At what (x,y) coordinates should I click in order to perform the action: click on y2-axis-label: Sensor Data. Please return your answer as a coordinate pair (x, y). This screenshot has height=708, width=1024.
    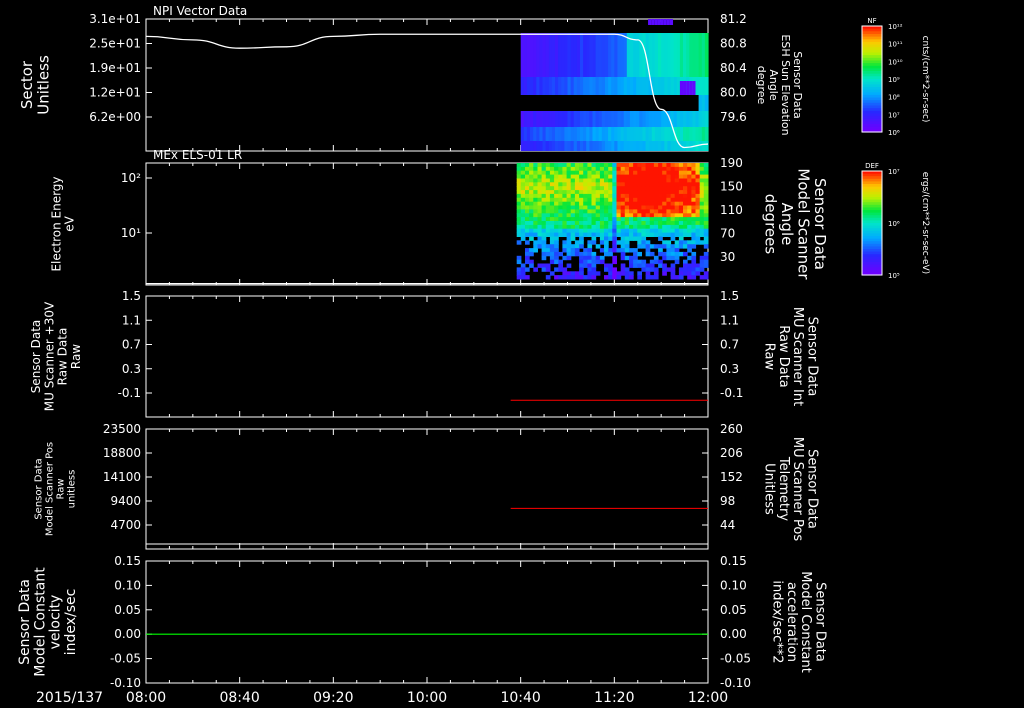
    Looking at the image, I should click on (820, 224).